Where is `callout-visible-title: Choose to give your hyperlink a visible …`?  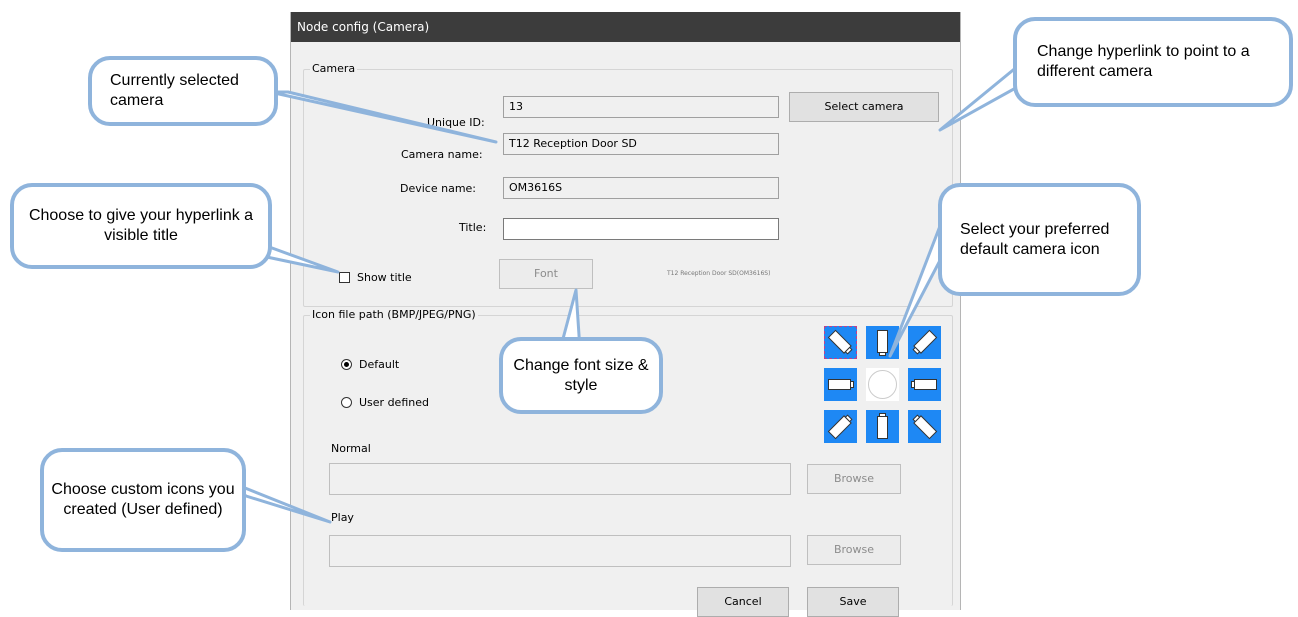
callout-visible-title: Choose to give your hyperlink a visible … is located at coordinates (141, 226).